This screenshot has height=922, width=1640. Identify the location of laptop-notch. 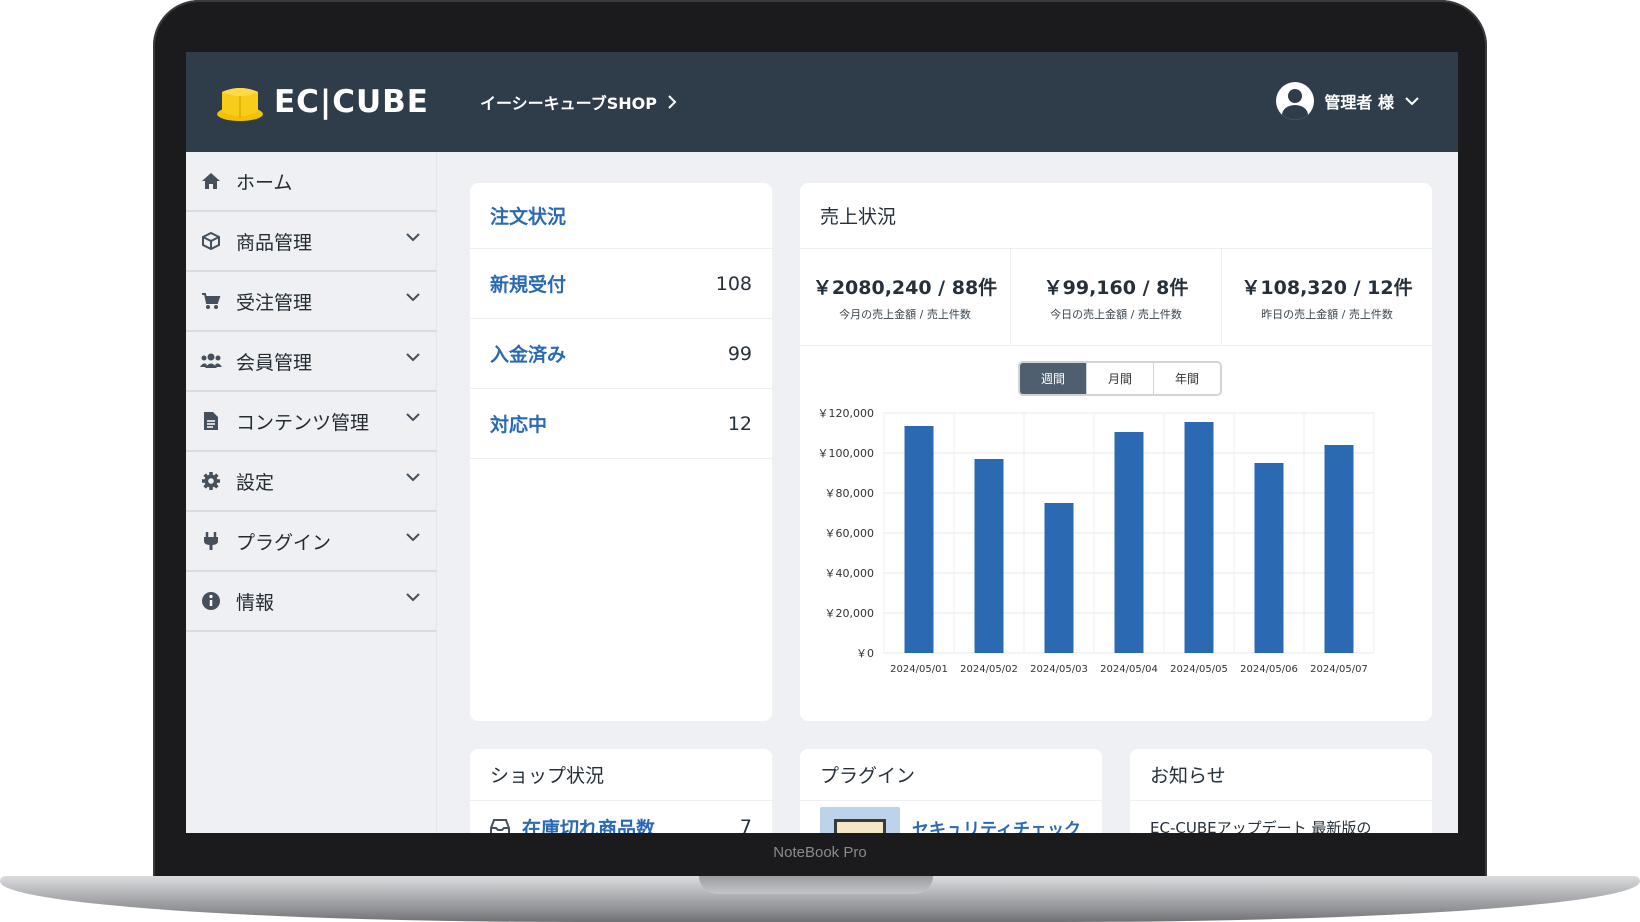
(816, 885).